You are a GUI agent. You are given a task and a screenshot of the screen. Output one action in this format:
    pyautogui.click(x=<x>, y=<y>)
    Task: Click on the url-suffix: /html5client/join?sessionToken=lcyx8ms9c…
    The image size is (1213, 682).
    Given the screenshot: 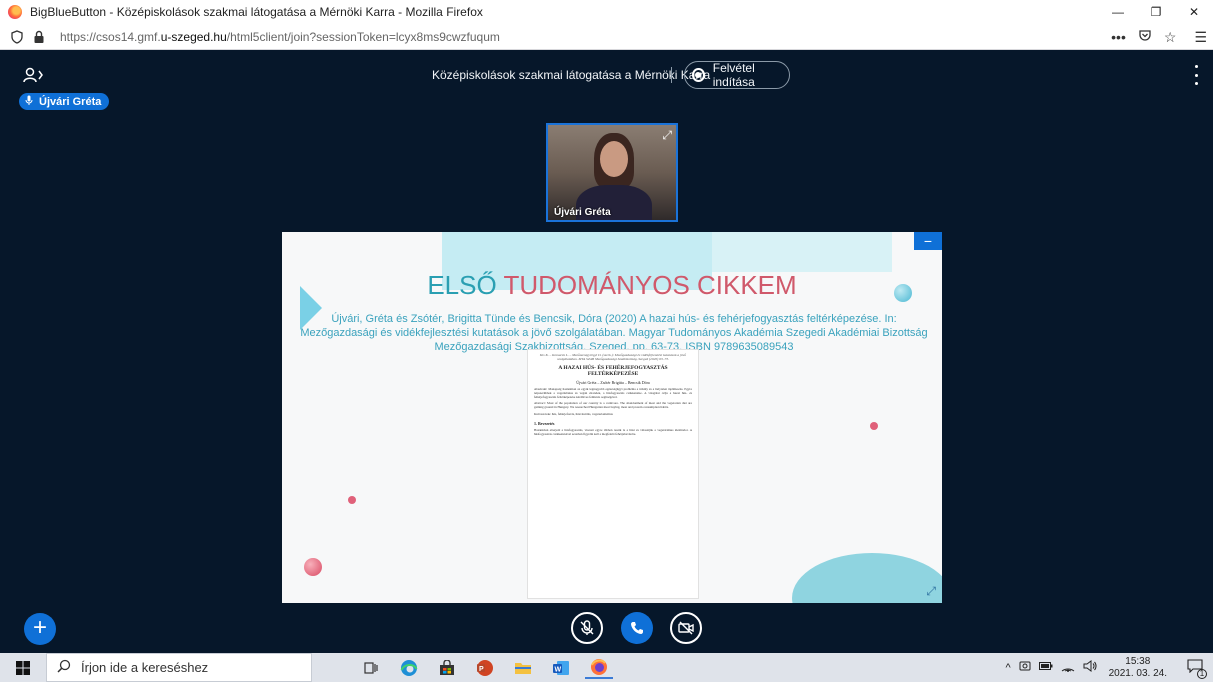 What is the action you would take?
    pyautogui.click(x=363, y=36)
    